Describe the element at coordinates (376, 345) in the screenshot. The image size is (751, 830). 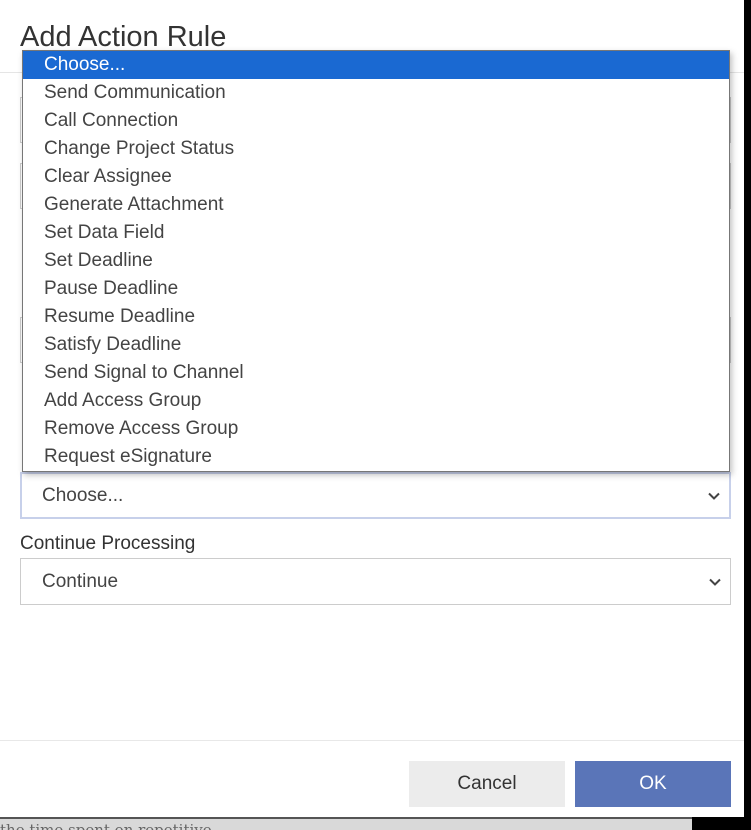
I see `dropdown-option: Satisfy Deadline` at that location.